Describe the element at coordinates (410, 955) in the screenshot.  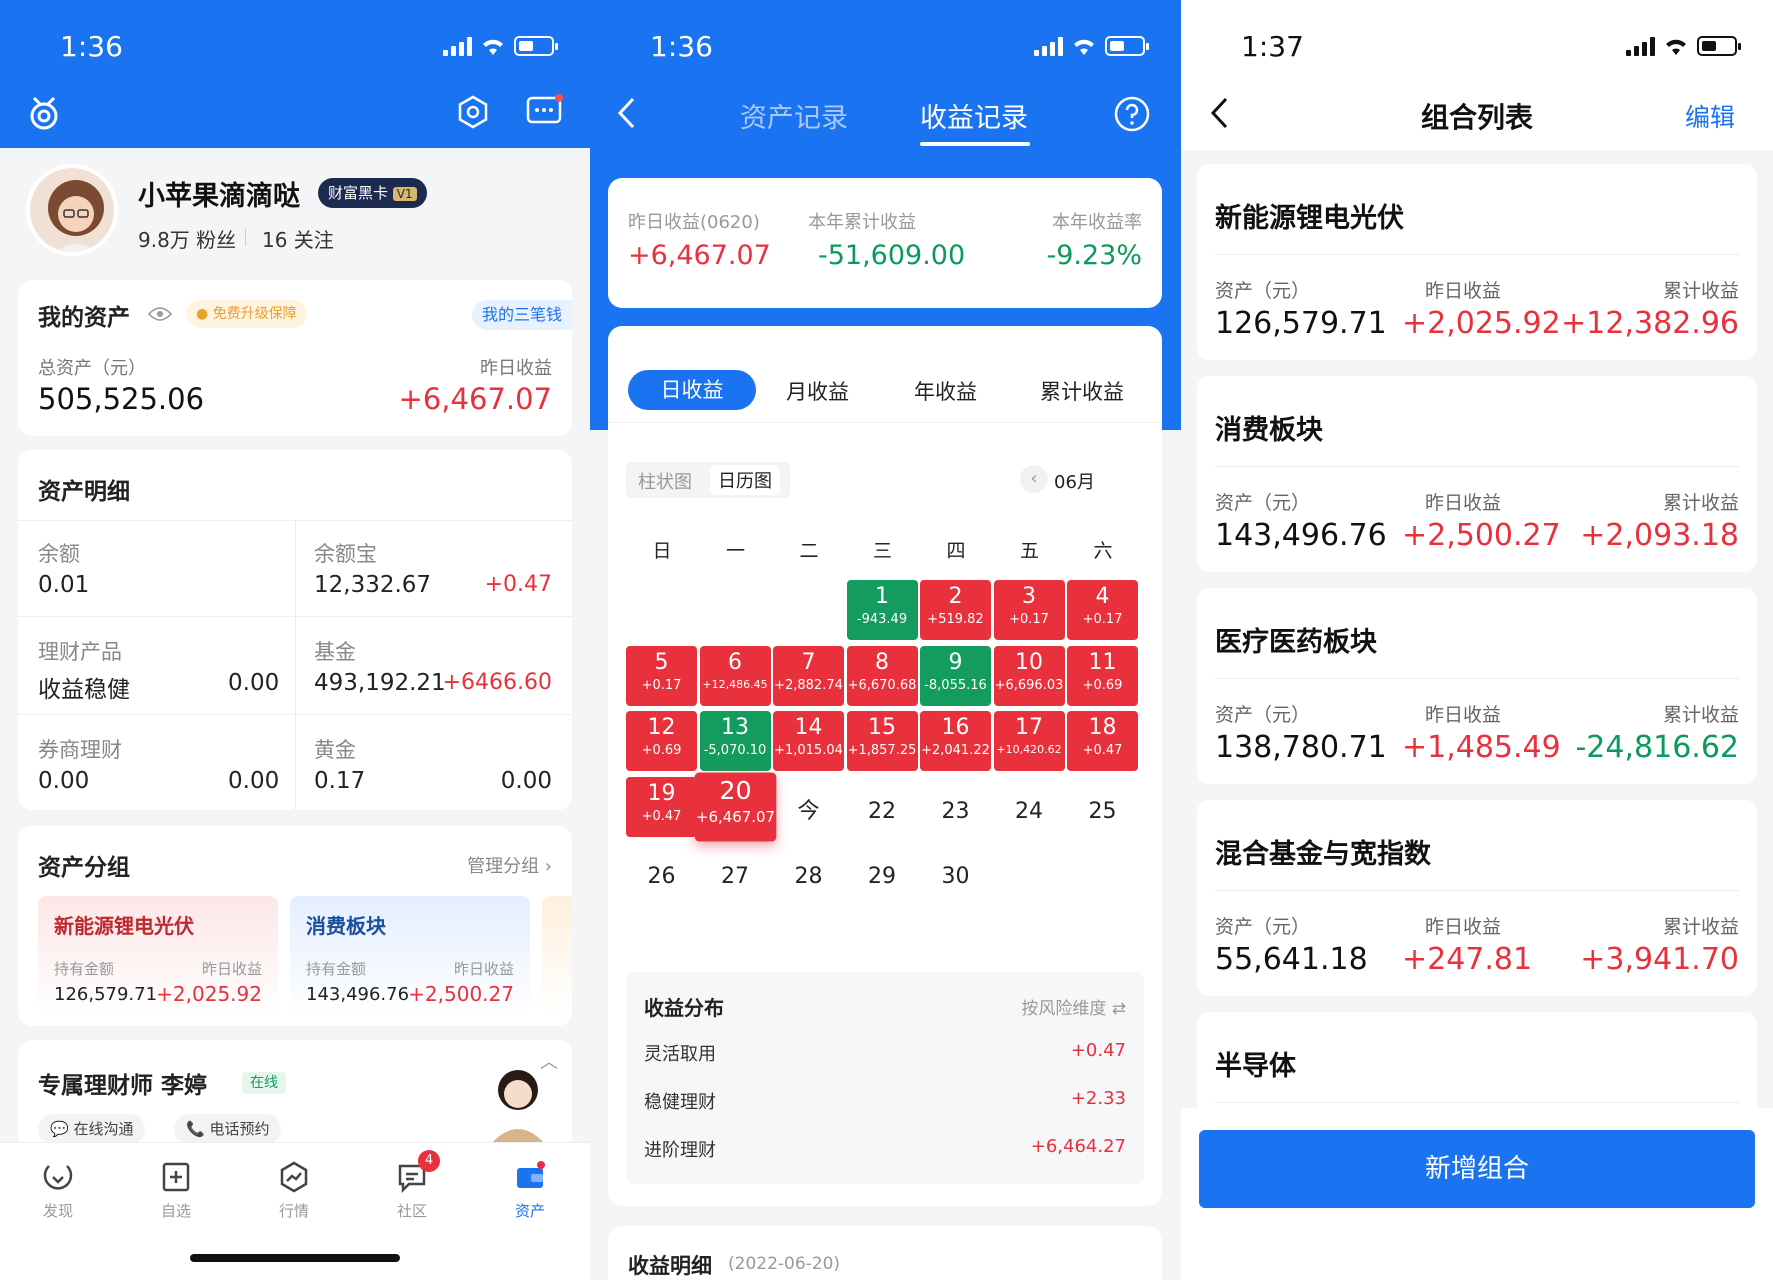
I see `group-card-consumer: 消费板块 持有金额 昨日收益 143,496.76 +2,500.27` at that location.